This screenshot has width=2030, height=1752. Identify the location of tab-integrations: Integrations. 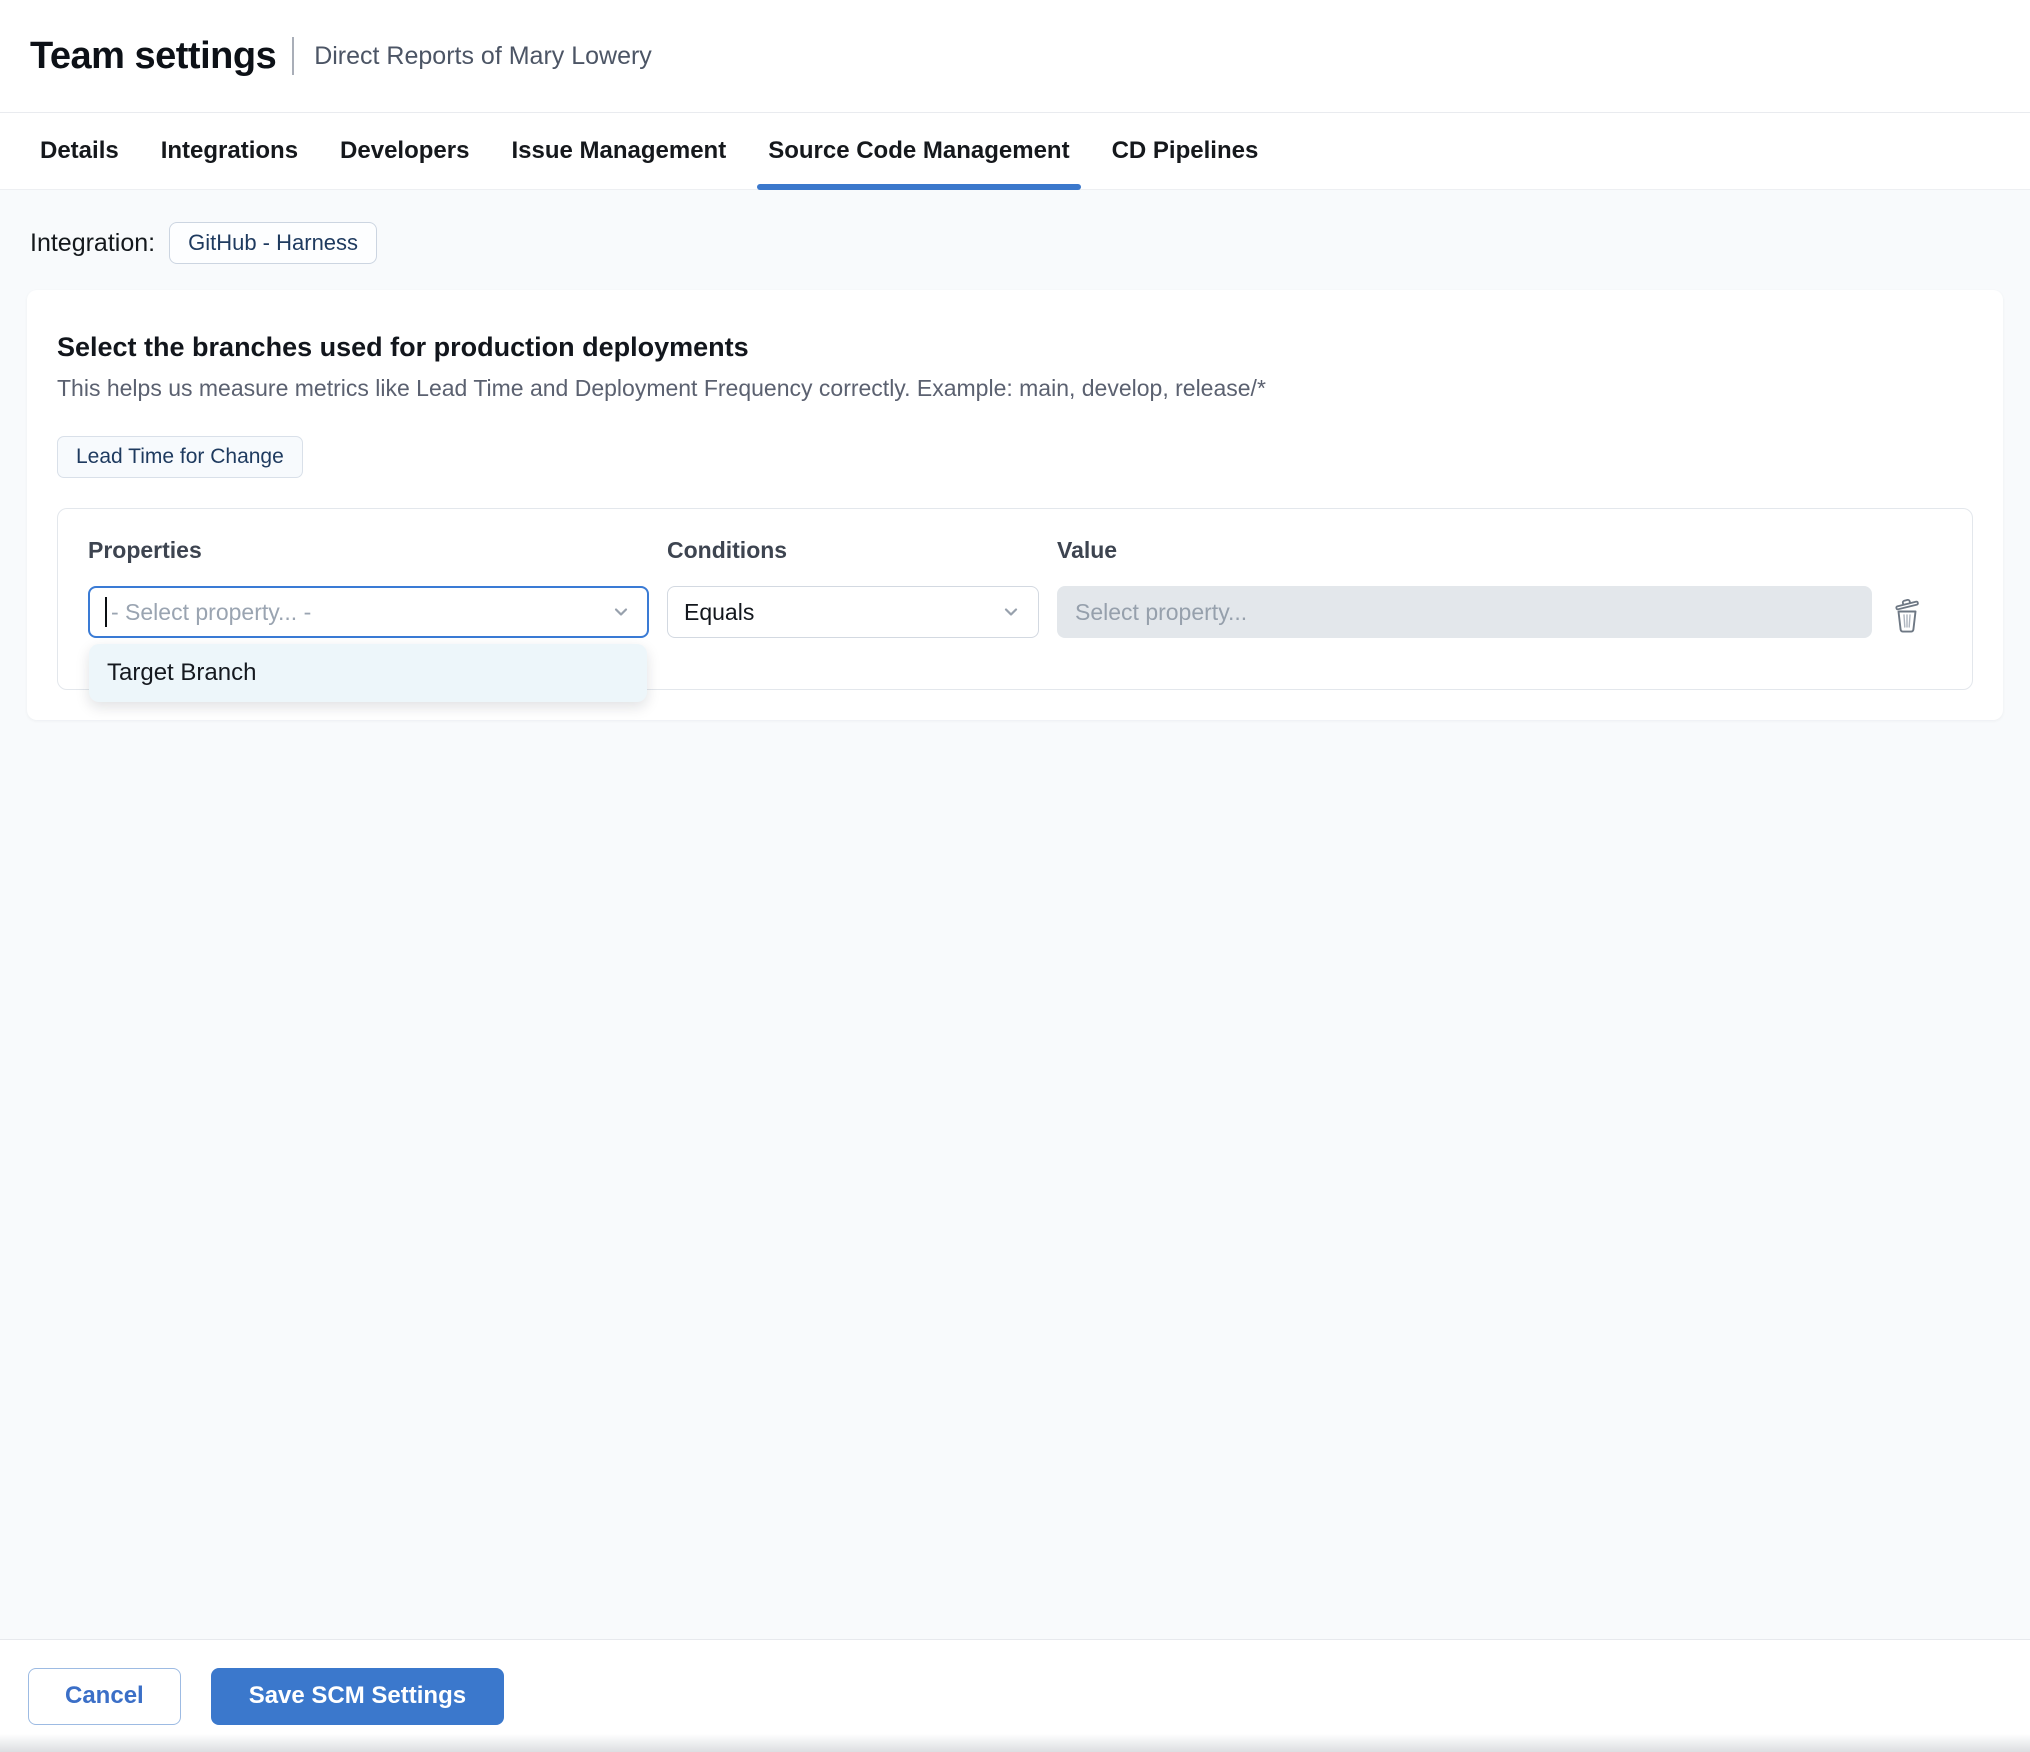
(229, 151).